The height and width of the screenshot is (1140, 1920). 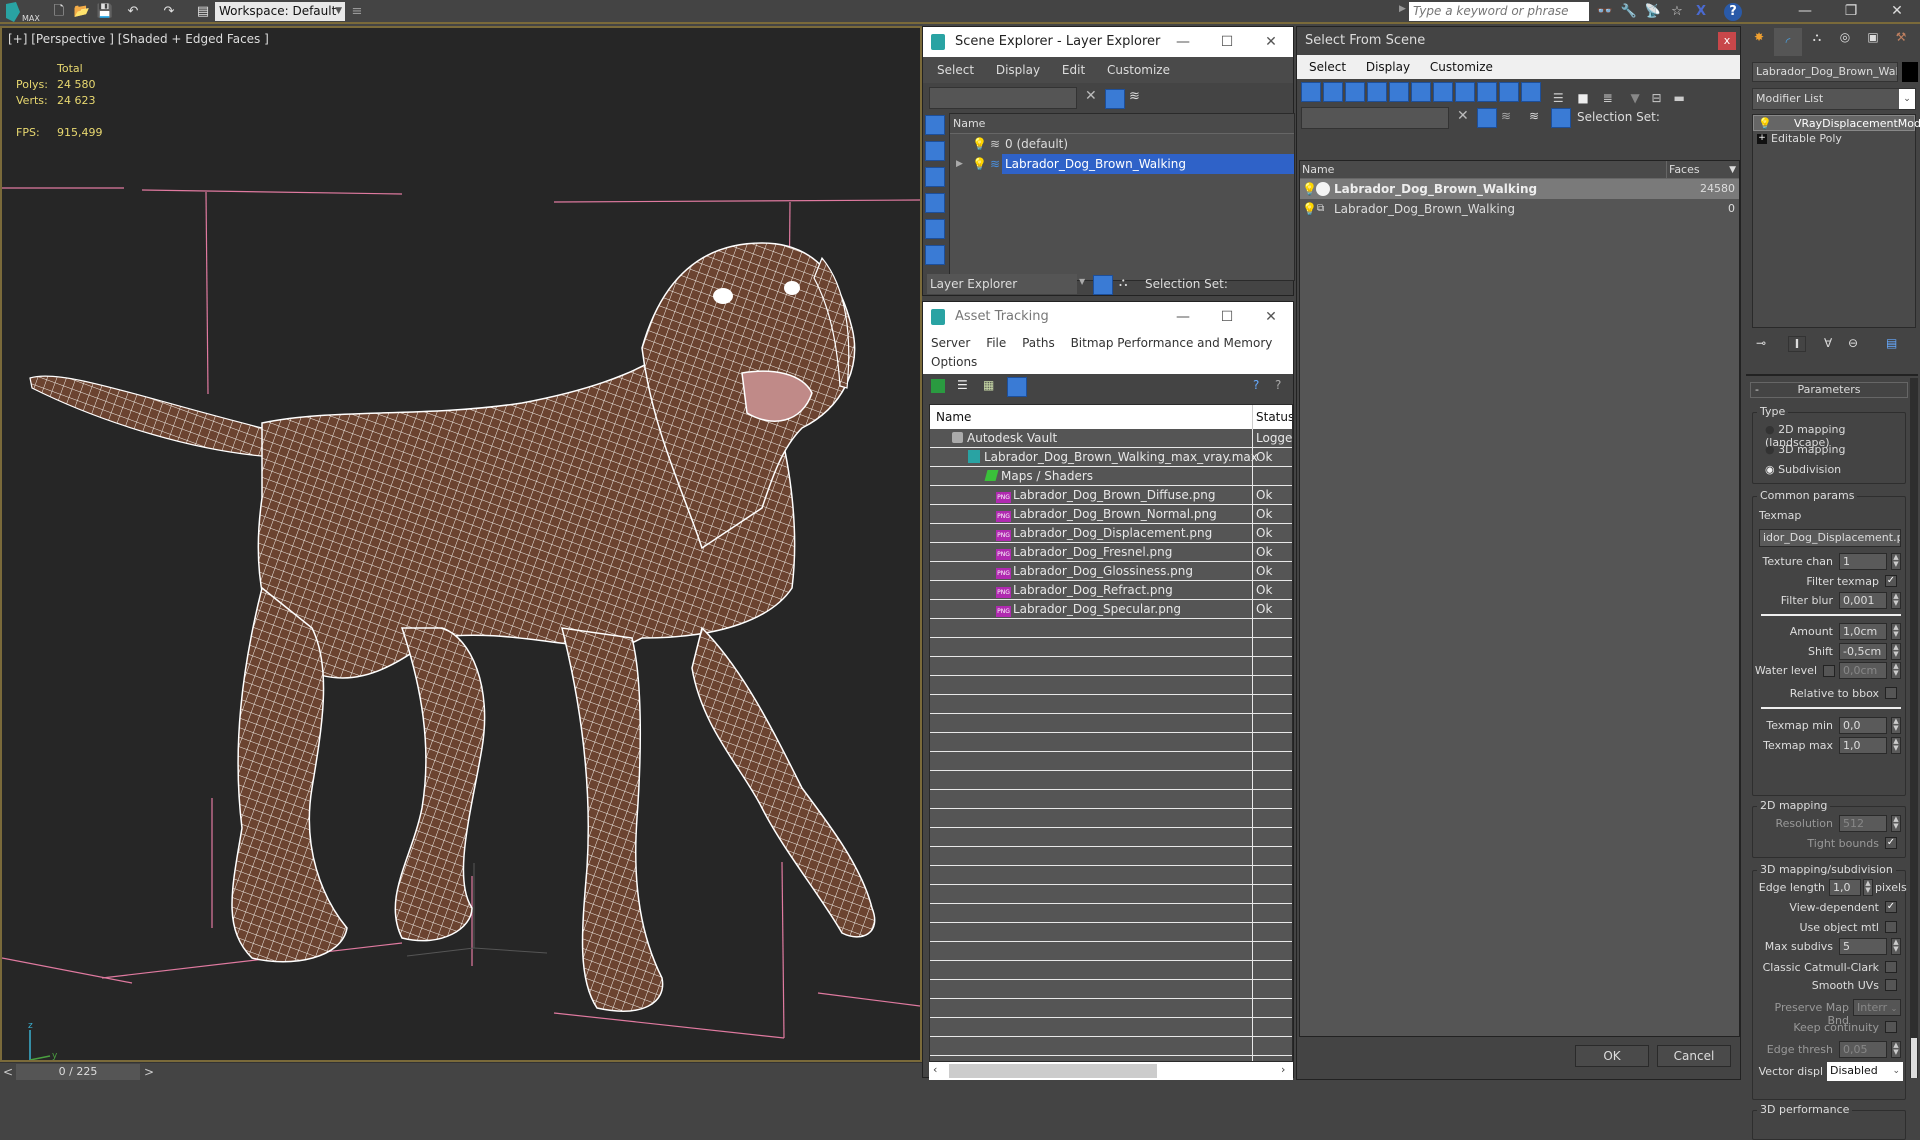 What do you see at coordinates (1891, 967) in the screenshot?
I see `catmull-clark-checkbox` at bounding box center [1891, 967].